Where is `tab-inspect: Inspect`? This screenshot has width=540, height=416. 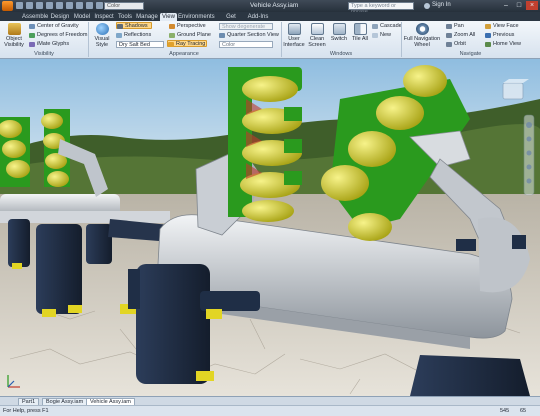 tab-inspect: Inspect is located at coordinates (104, 17).